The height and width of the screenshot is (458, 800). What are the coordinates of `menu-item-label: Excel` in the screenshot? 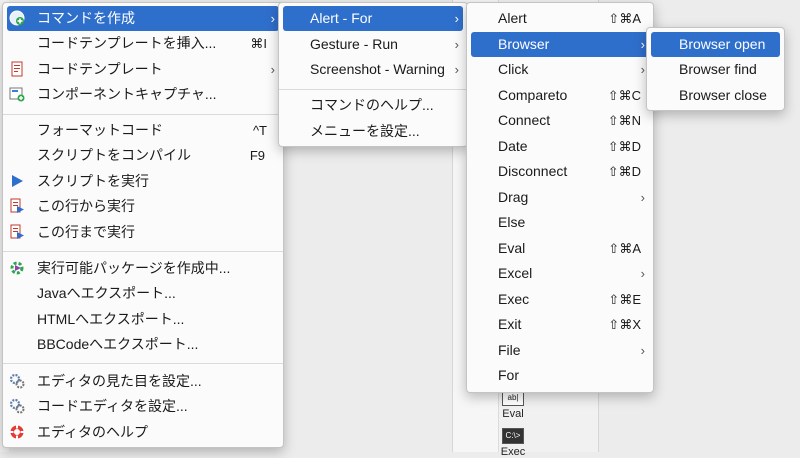 It's located at (515, 273).